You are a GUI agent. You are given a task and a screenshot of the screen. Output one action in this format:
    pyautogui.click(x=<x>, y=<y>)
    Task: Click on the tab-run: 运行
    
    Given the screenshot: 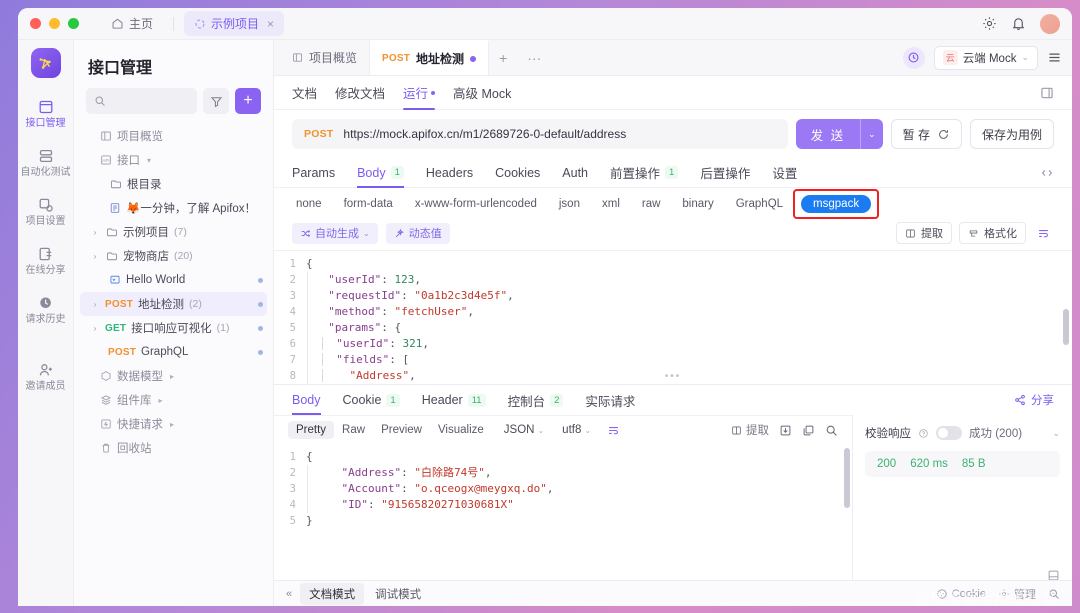 What is the action you would take?
    pyautogui.click(x=419, y=93)
    